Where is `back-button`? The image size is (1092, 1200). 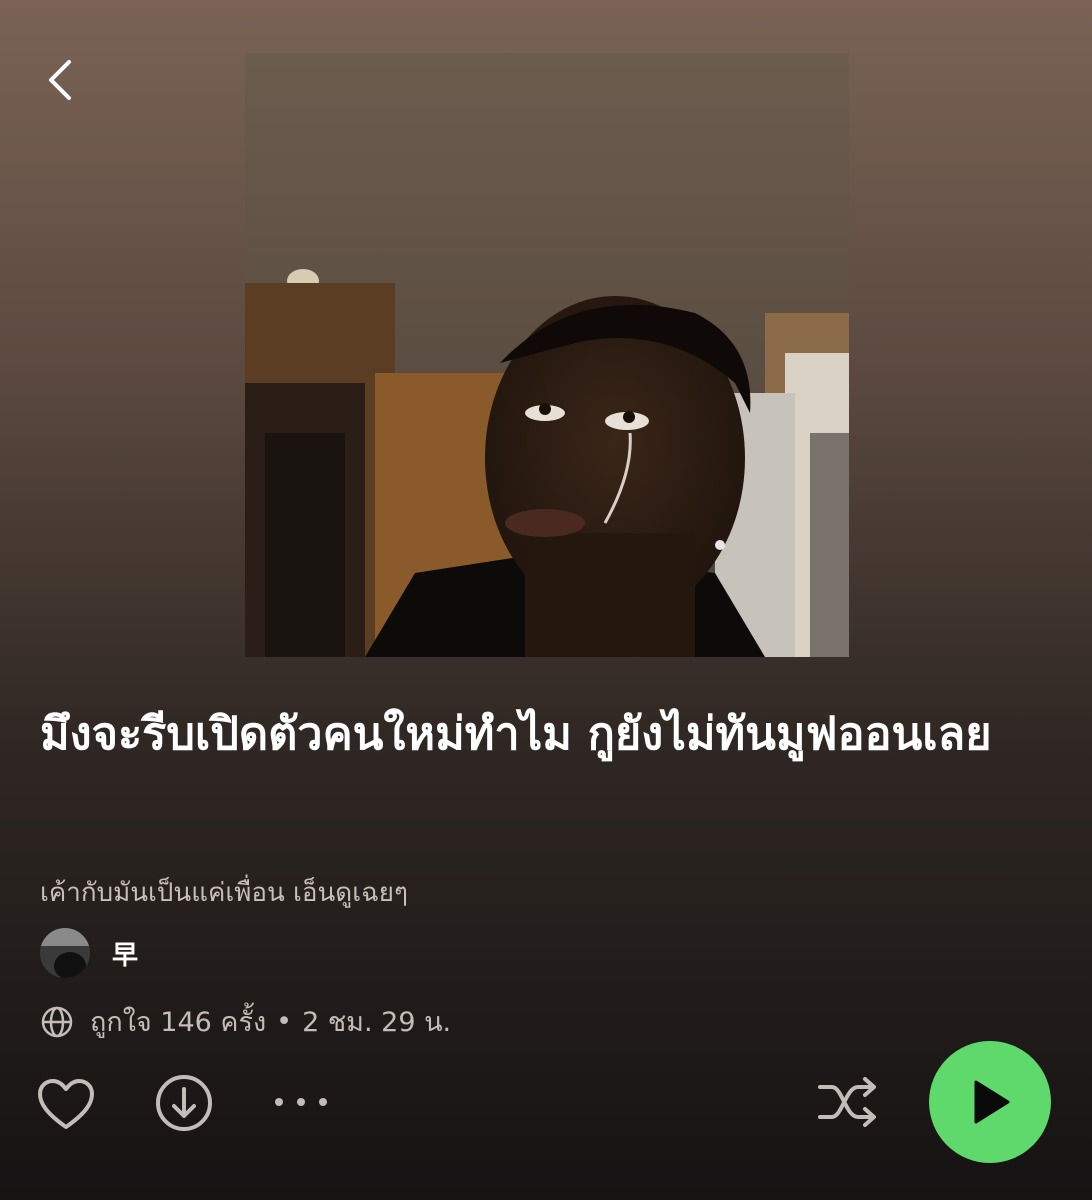 back-button is located at coordinates (60, 80).